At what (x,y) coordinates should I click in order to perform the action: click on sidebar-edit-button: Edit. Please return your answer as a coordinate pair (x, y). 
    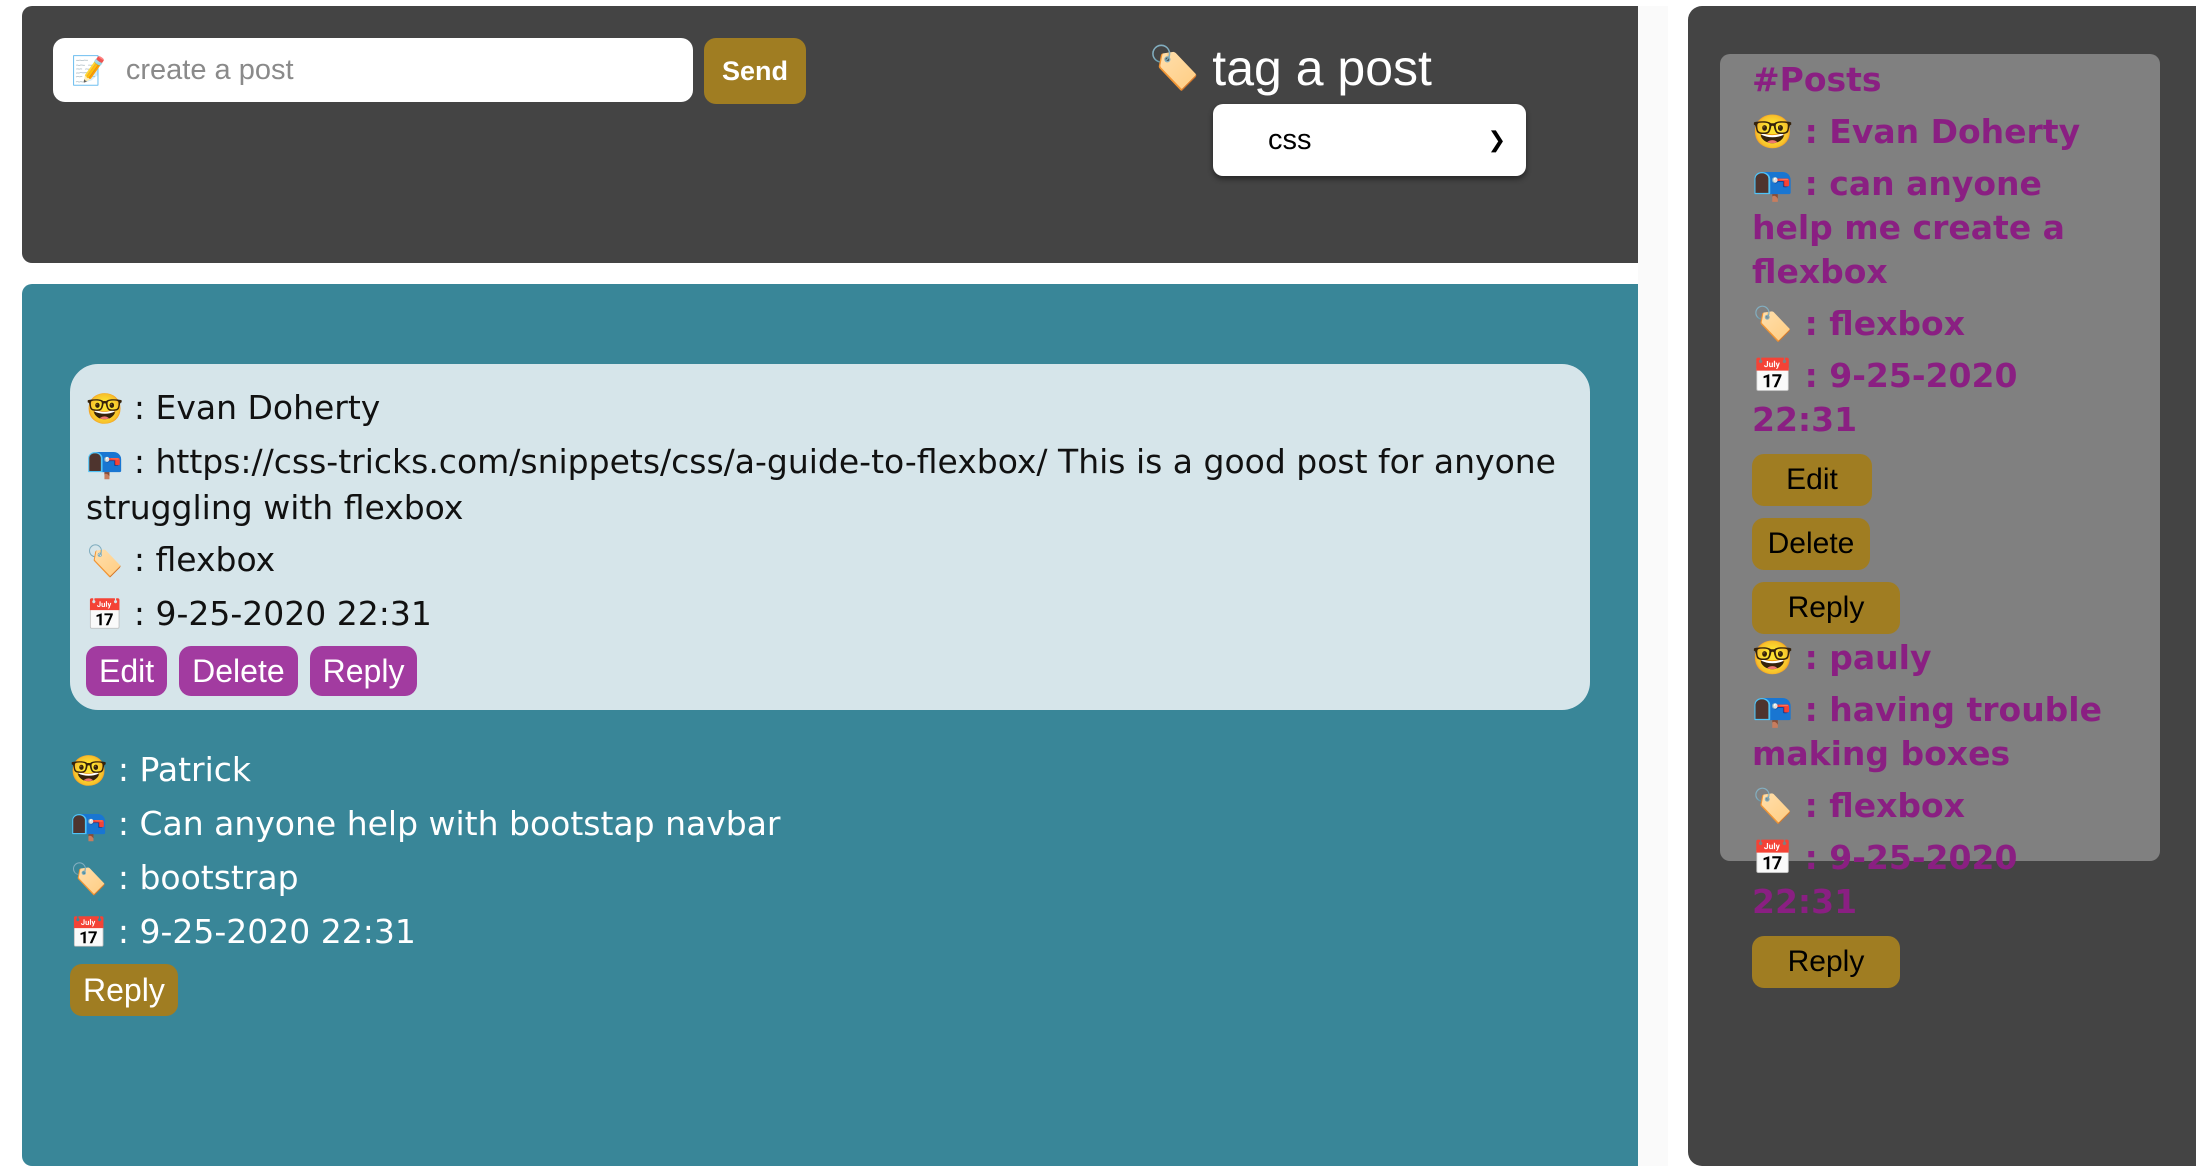
    Looking at the image, I should click on (1812, 480).